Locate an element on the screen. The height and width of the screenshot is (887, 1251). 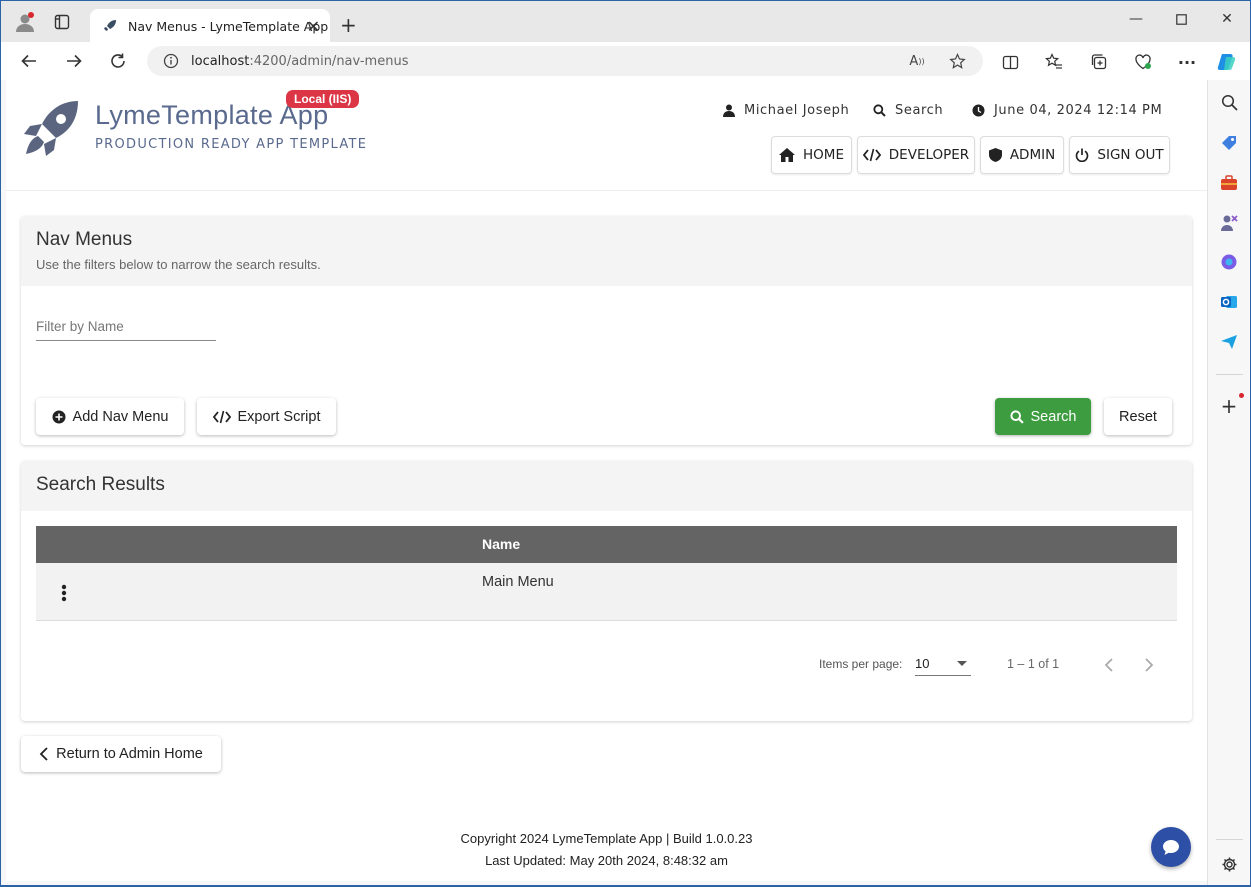
footer-last-updated: Last Updated: May 20th 2024, 8:48:32 am is located at coordinates (606, 860).